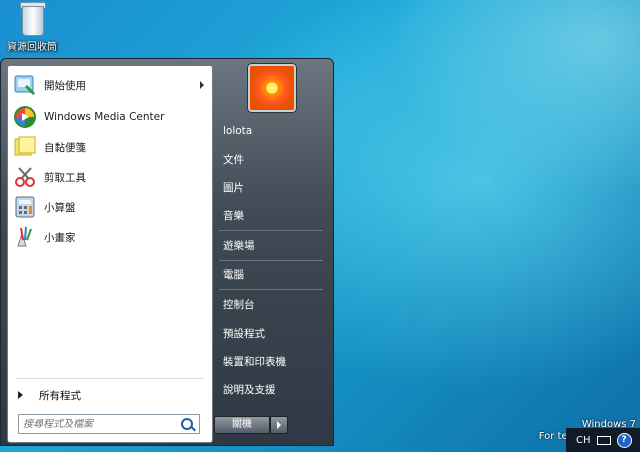 This screenshot has width=640, height=452. Describe the element at coordinates (25, 117) in the screenshot. I see `media-center-icon` at that location.